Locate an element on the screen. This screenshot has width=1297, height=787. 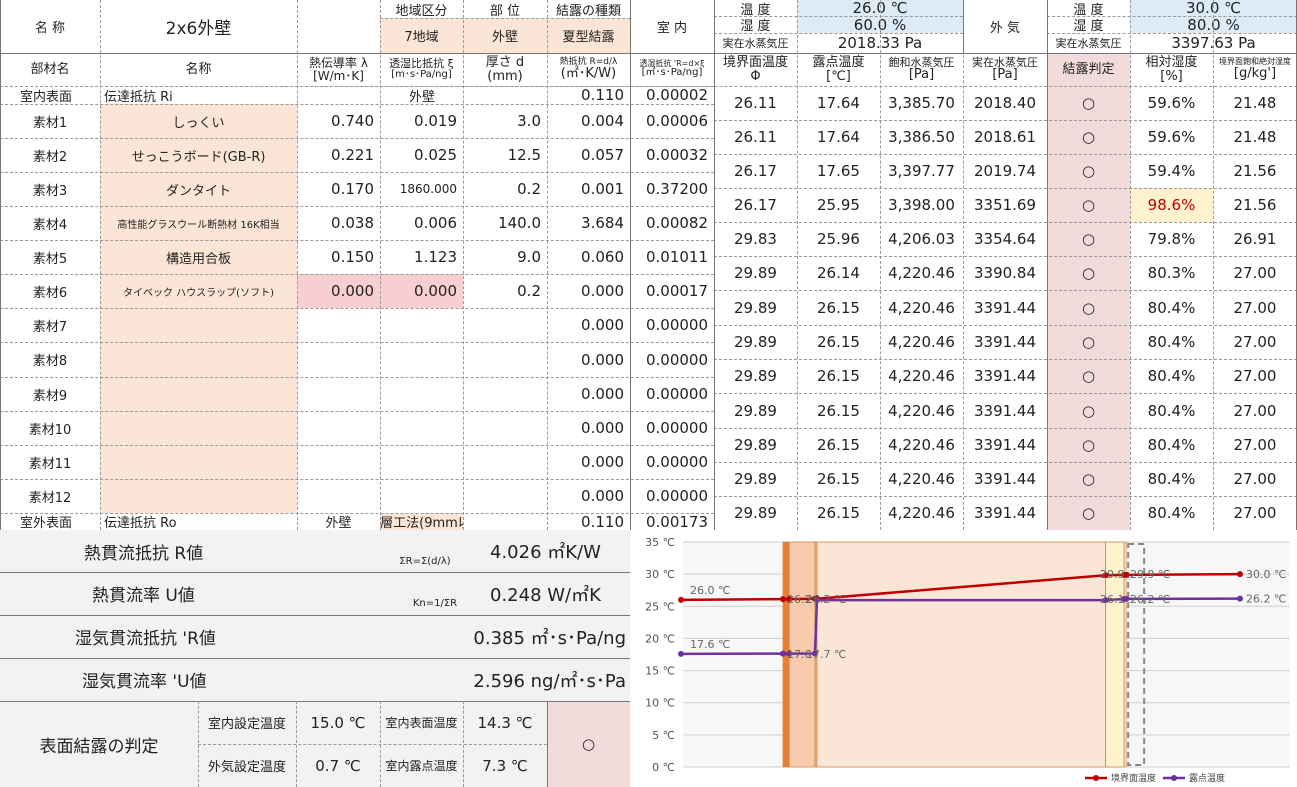
summary-u-value: 0.248 W/㎡K is located at coordinates (545, 595).